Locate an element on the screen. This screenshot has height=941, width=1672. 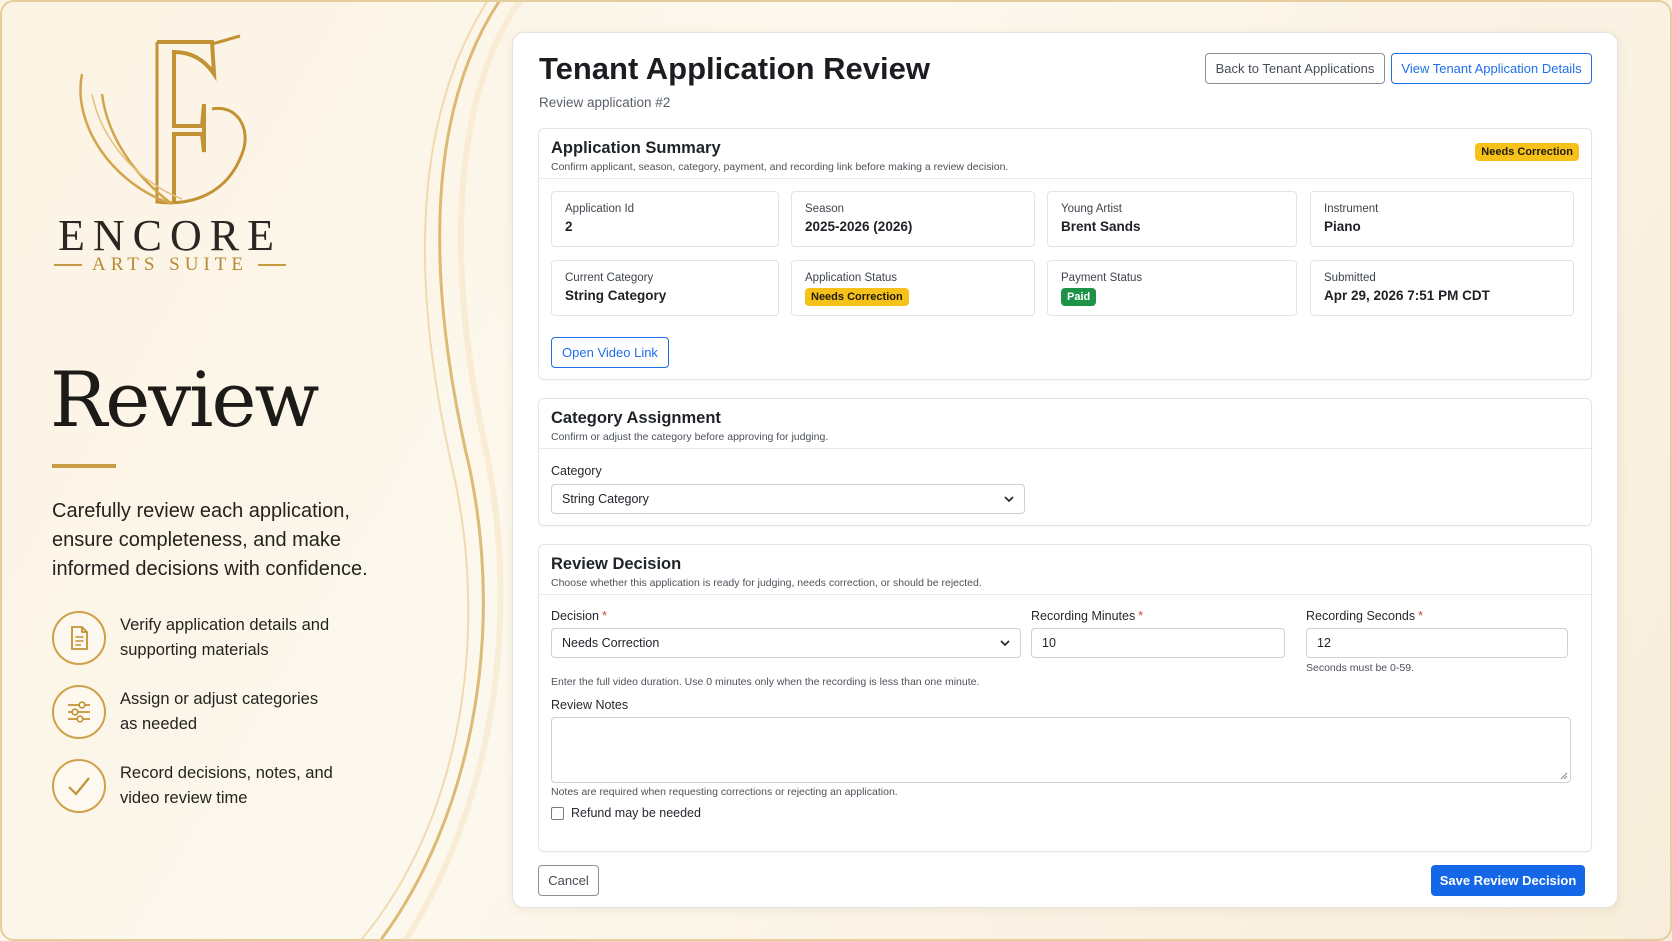
feature-text-assign: Assign or adjust categories as needed is located at coordinates (219, 711).